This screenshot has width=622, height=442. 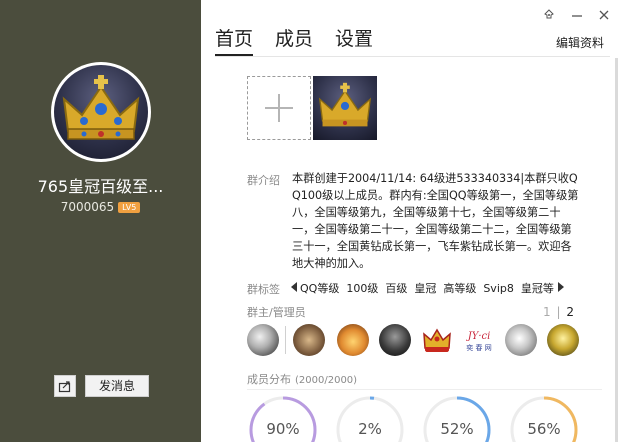 What do you see at coordinates (457, 429) in the screenshot?
I see `ring-label: 52%` at bounding box center [457, 429].